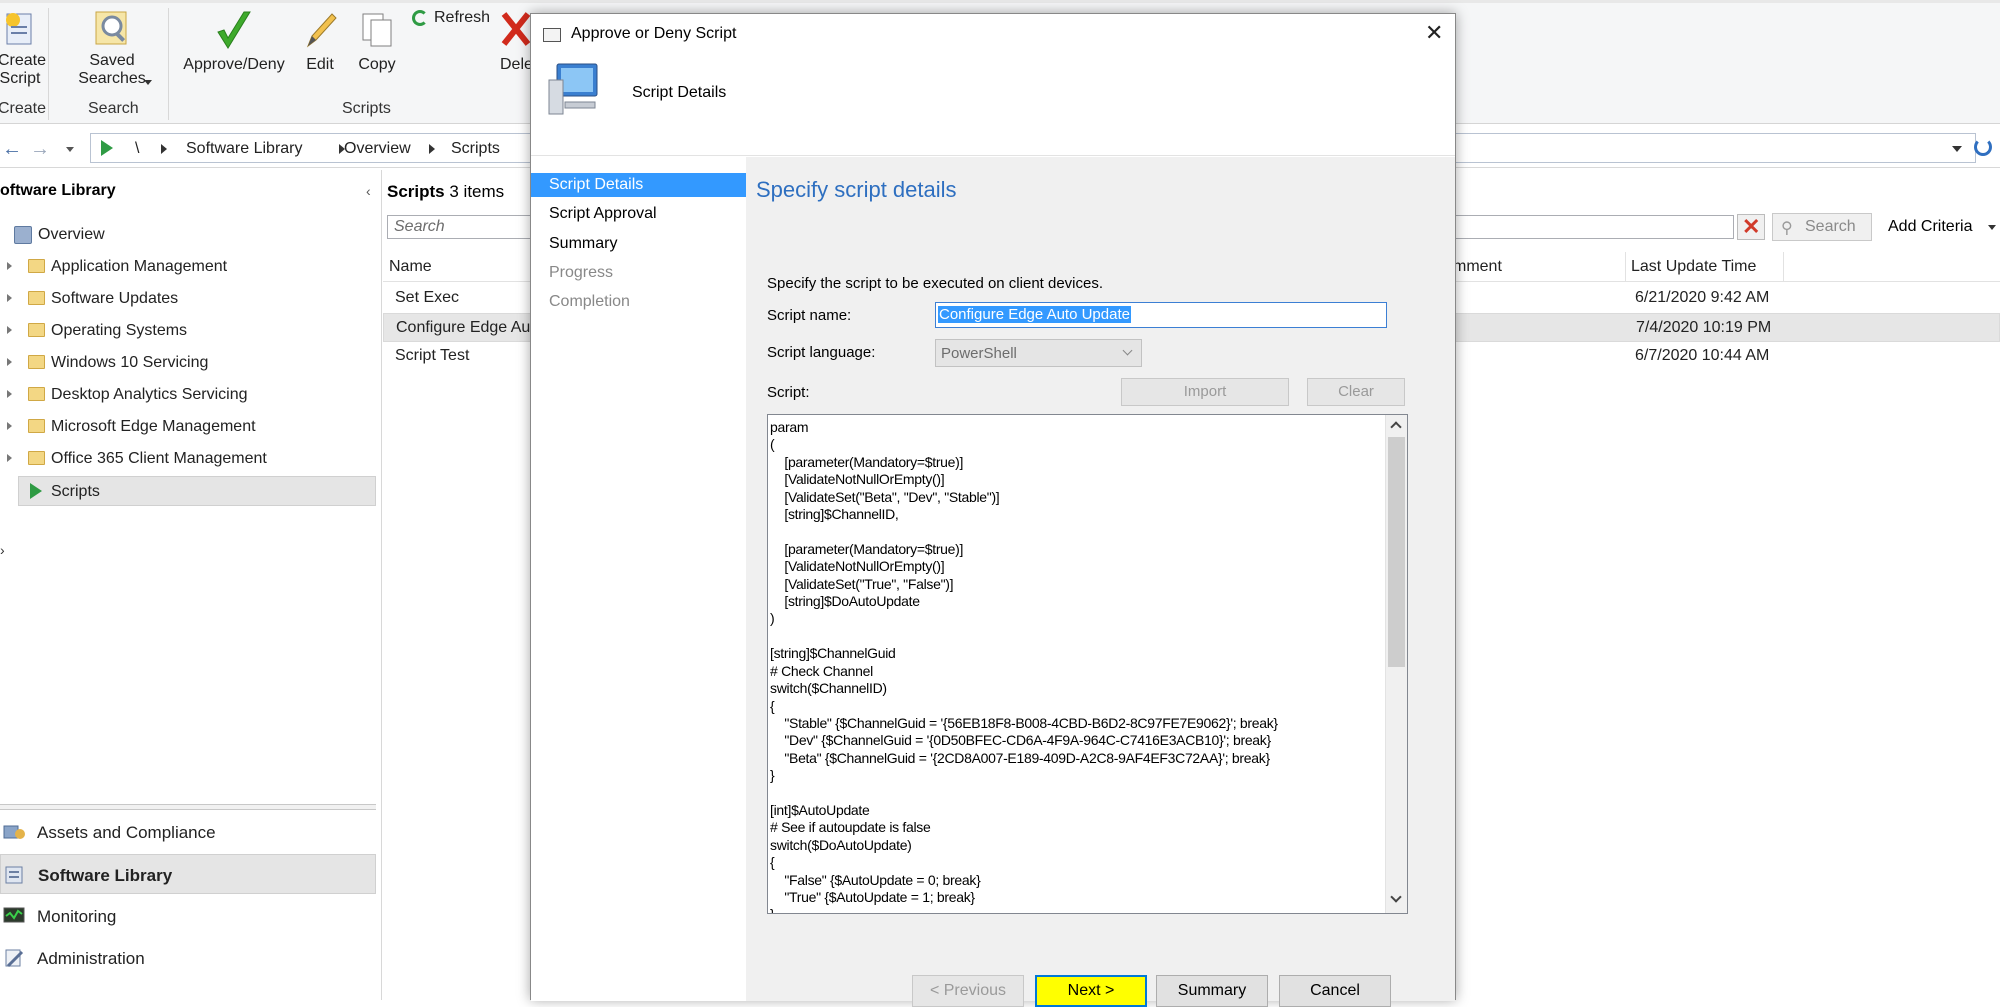  What do you see at coordinates (14, 958) in the screenshot?
I see `administration-icon` at bounding box center [14, 958].